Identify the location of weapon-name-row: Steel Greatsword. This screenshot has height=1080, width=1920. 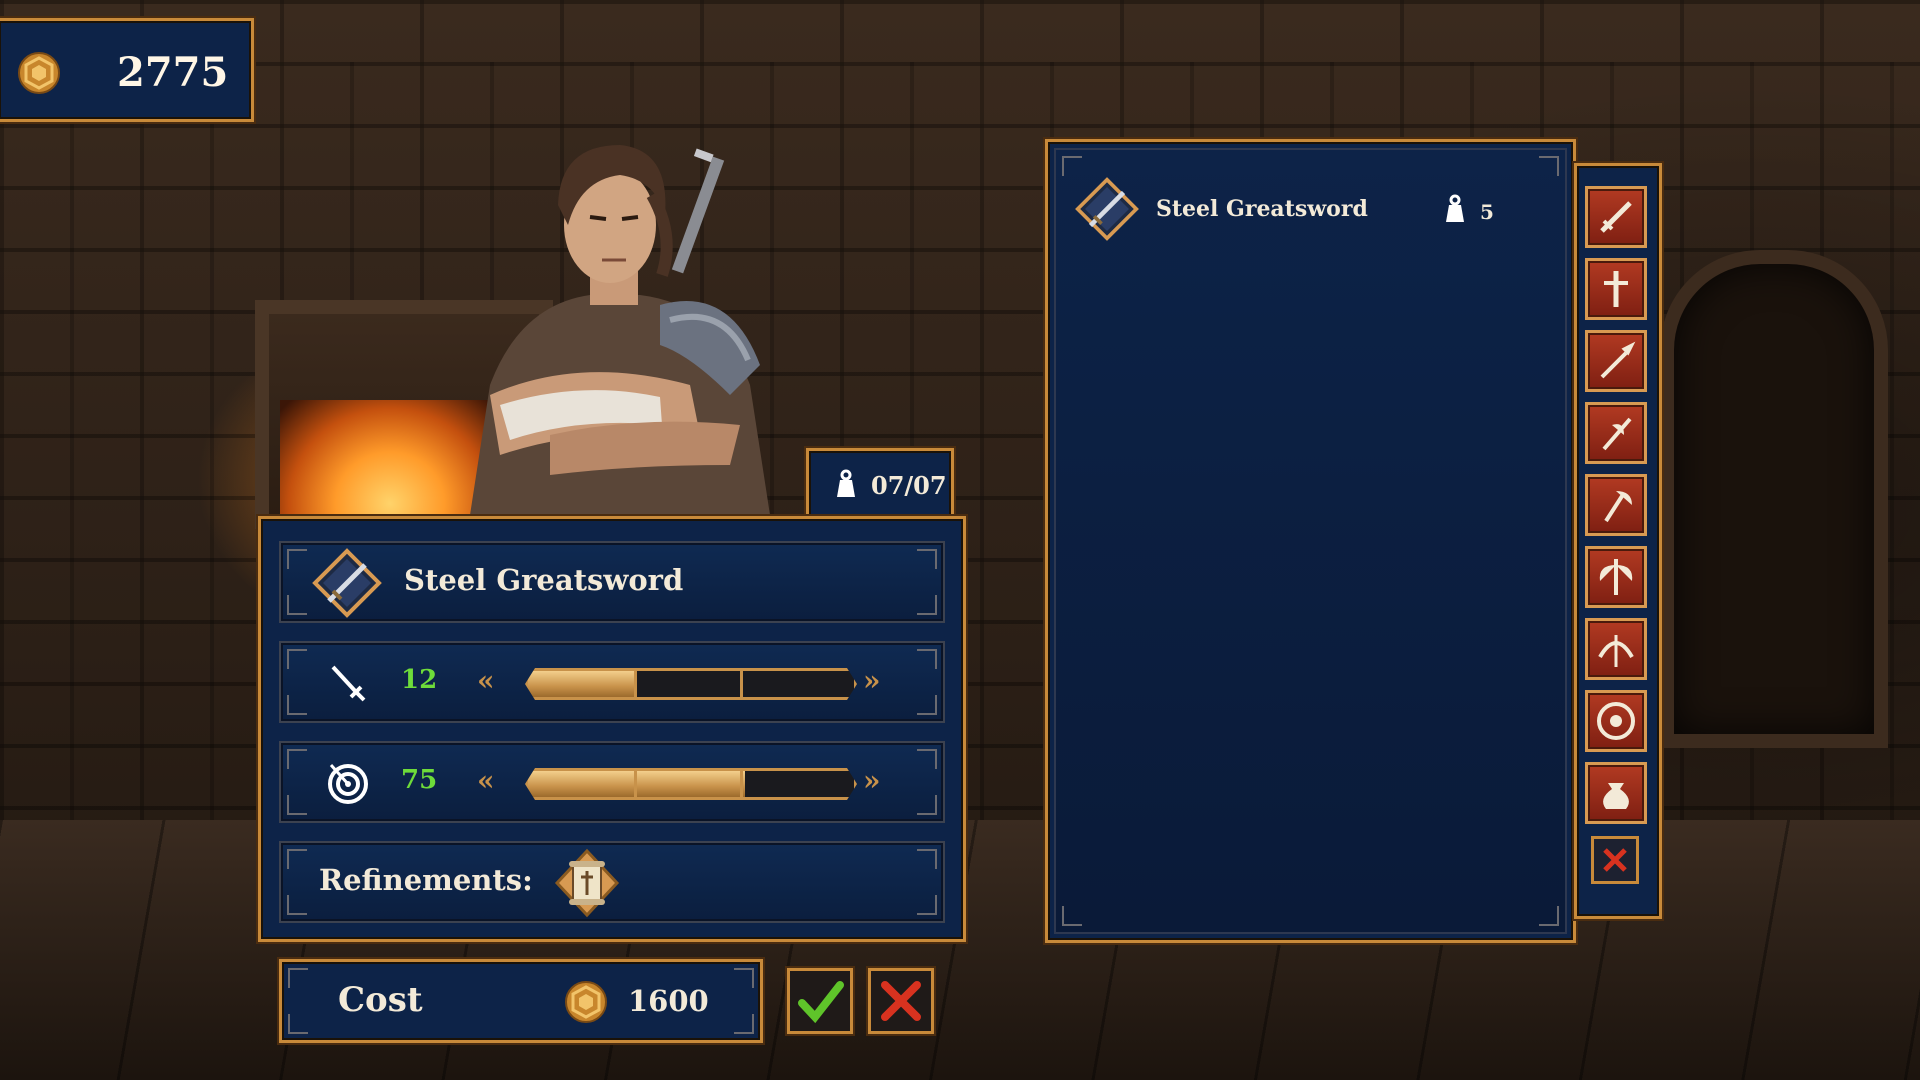
(612, 582).